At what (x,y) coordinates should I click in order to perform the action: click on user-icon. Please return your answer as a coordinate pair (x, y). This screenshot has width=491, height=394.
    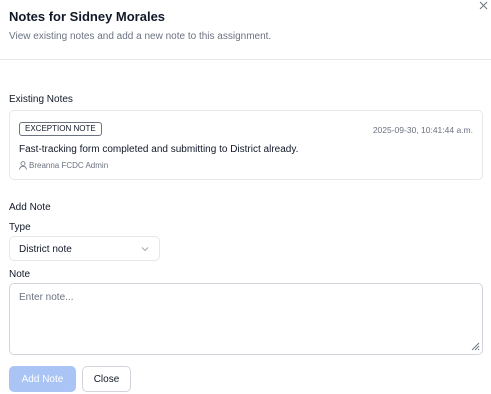
    Looking at the image, I should click on (23, 165).